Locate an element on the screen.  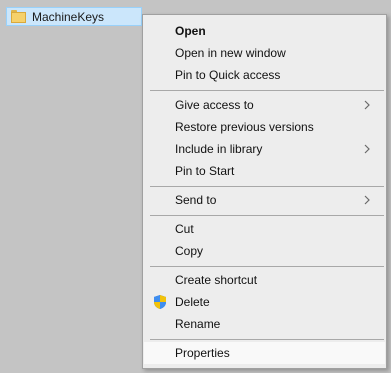
menu-item-open-new-window: Open in new window is located at coordinates (264, 53).